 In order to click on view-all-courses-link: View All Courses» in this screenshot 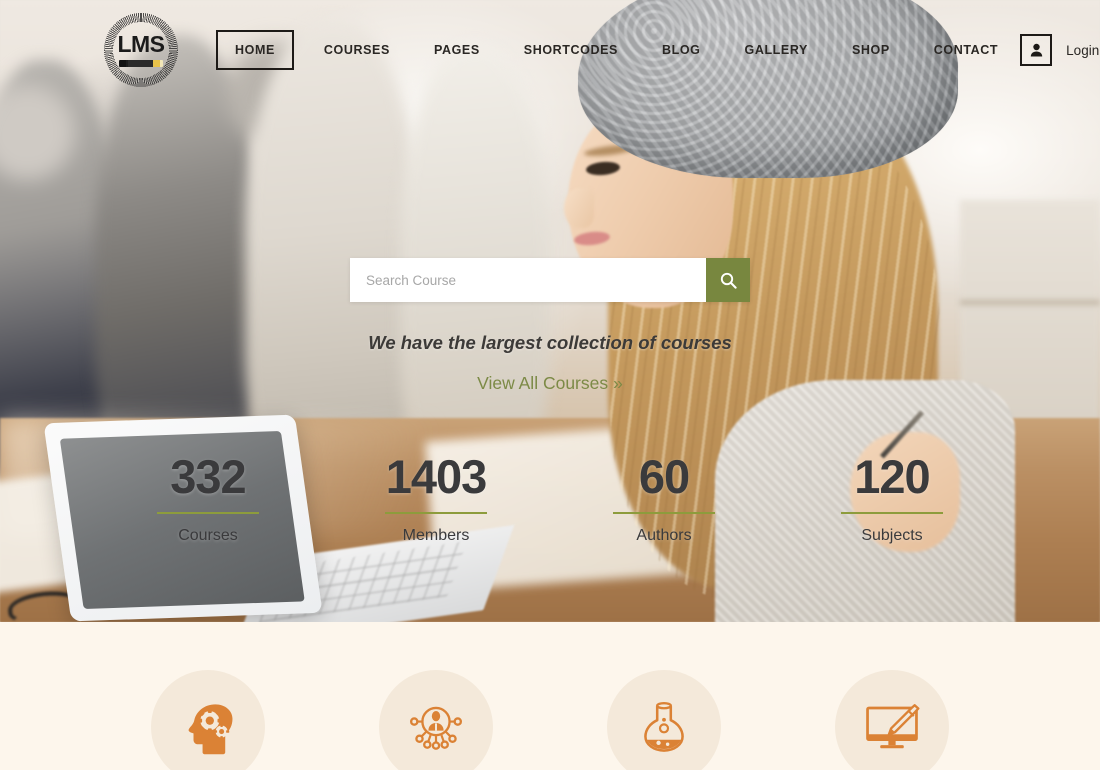, I will do `click(550, 383)`.